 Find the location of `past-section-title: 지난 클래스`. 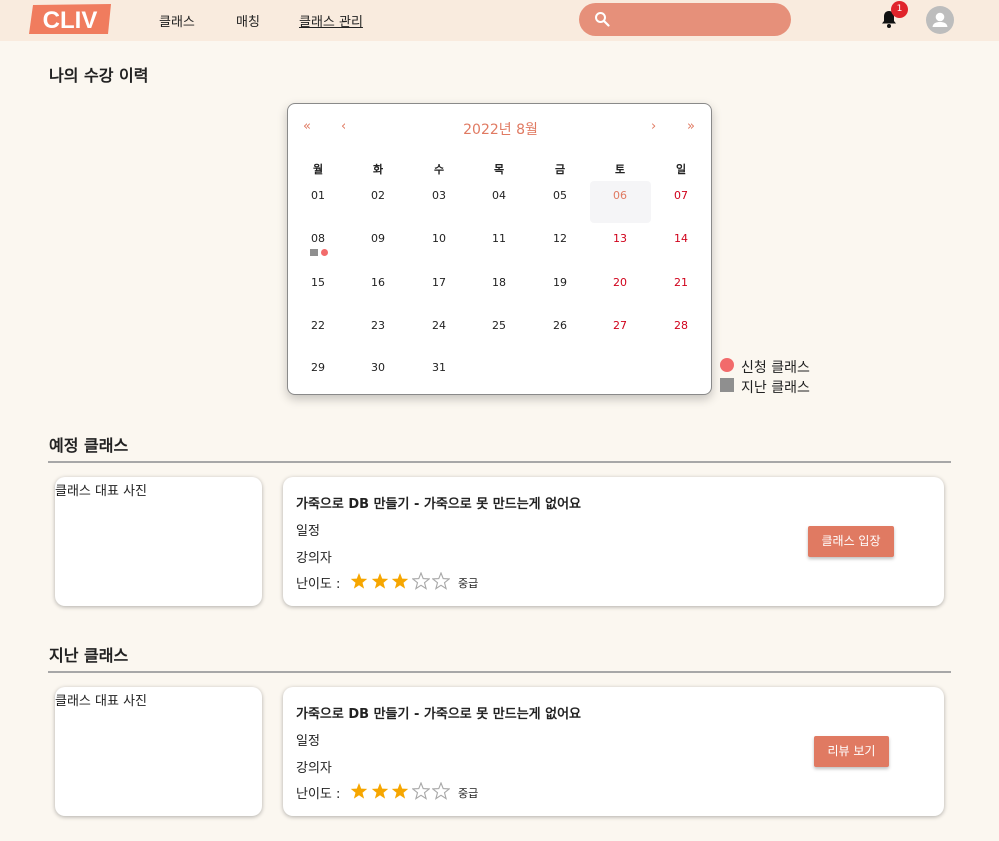

past-section-title: 지난 클래스 is located at coordinates (89, 655).